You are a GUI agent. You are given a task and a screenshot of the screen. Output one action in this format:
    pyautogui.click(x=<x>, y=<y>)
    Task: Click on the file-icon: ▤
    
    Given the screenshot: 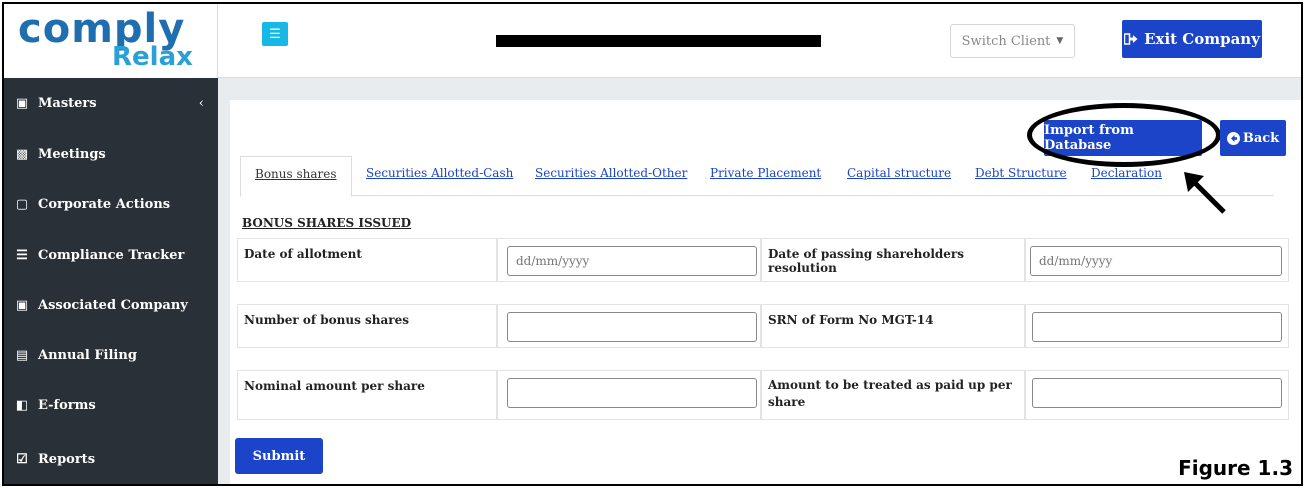 What is the action you would take?
    pyautogui.click(x=22, y=355)
    